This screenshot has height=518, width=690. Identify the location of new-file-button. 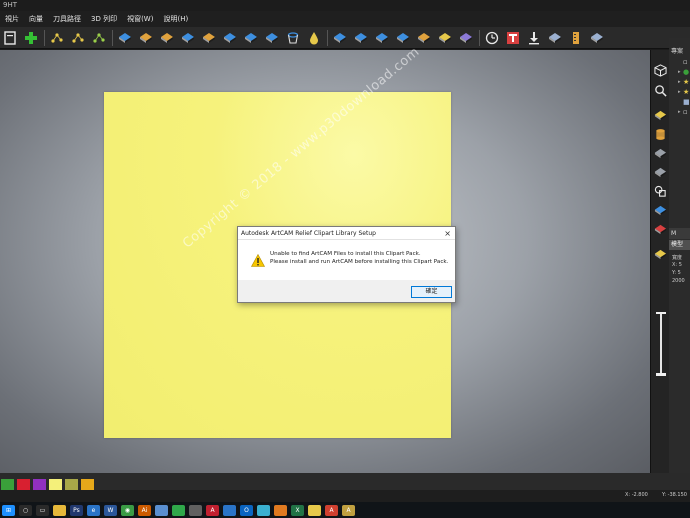
(10, 38).